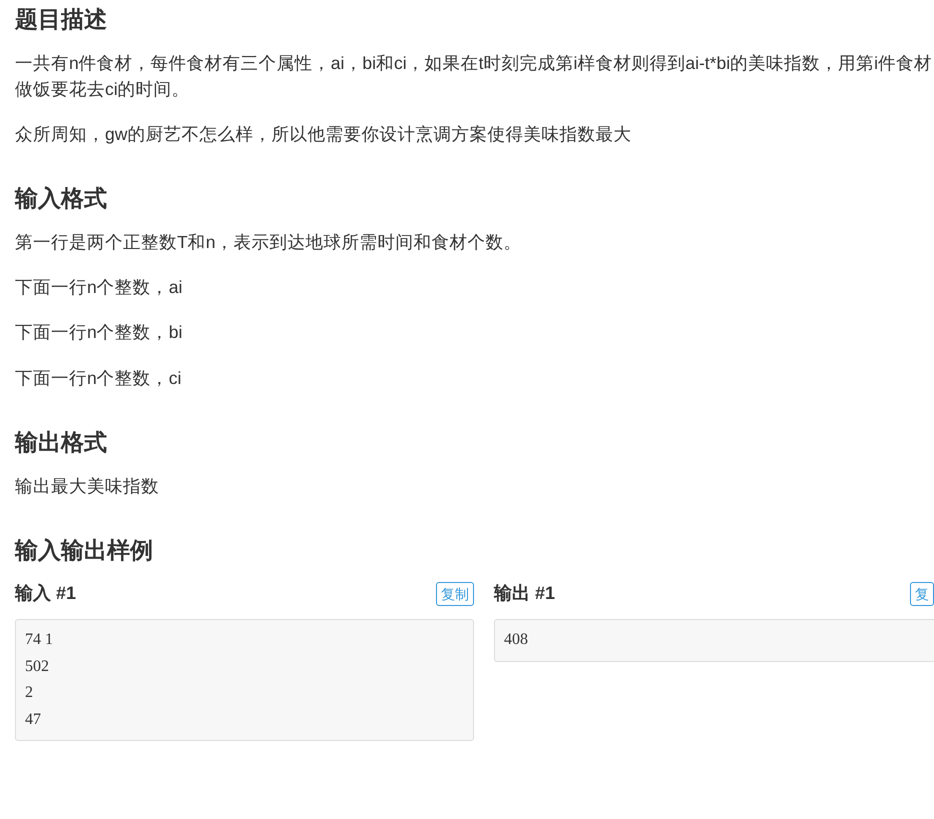  What do you see at coordinates (99, 332) in the screenshot?
I see `paragraph: 下面一行n个整数，bi` at bounding box center [99, 332].